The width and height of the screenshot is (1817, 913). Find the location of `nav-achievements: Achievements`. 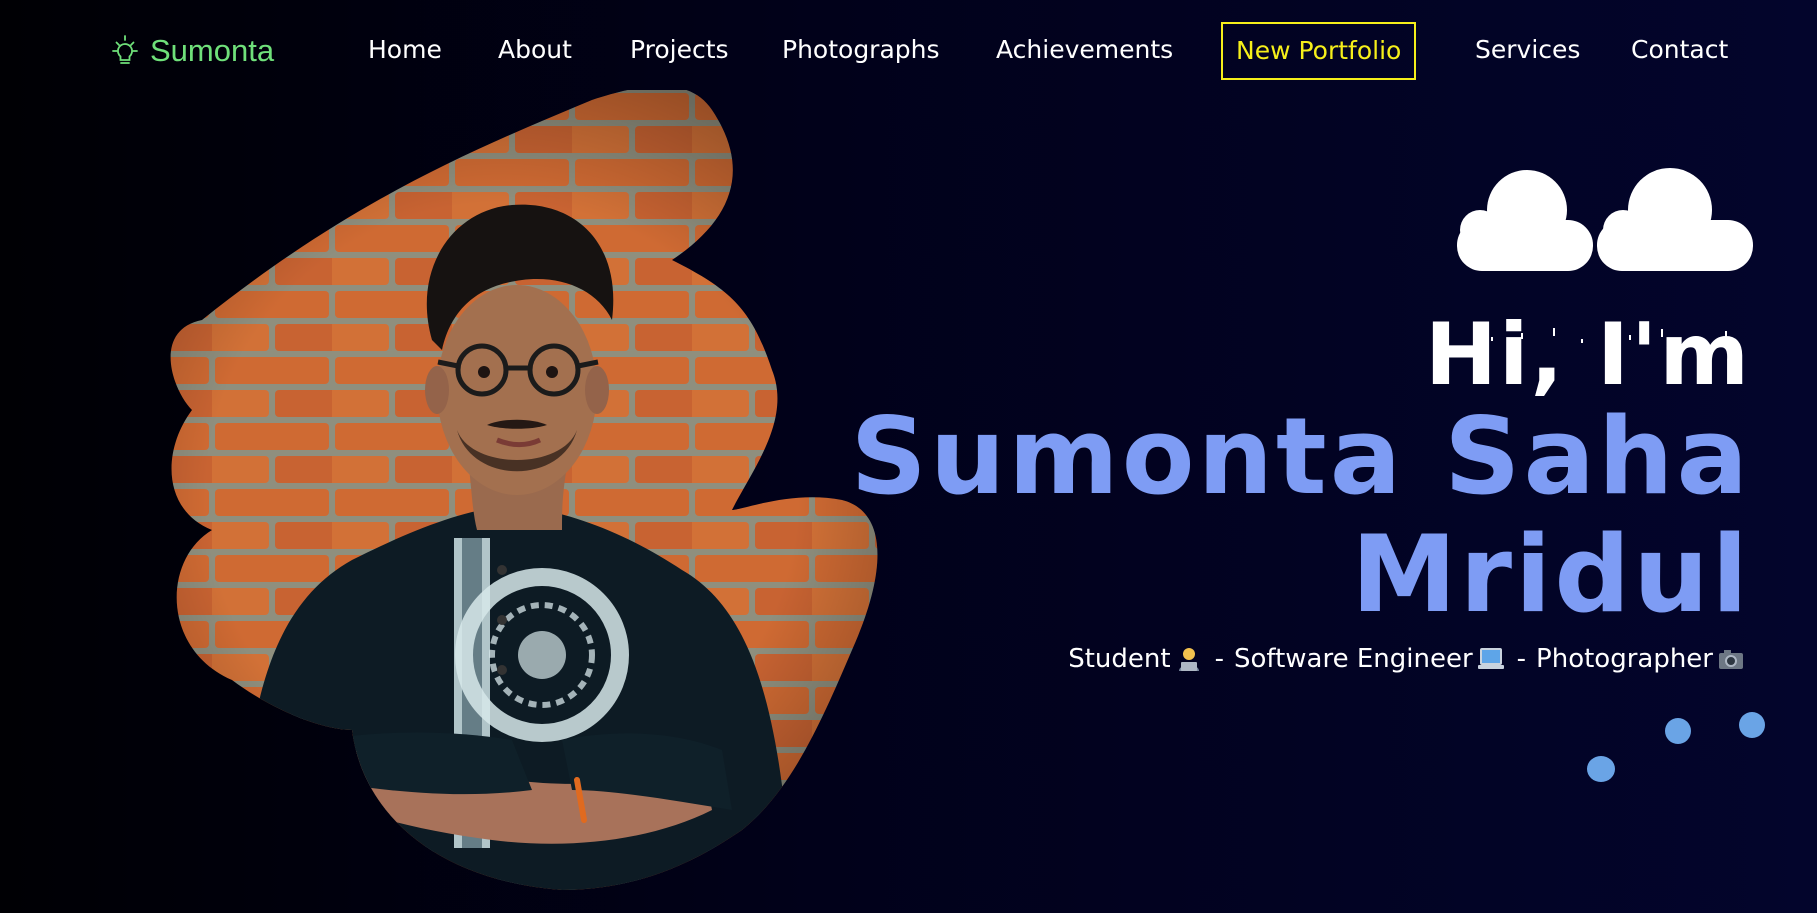

nav-achievements: Achievements is located at coordinates (1084, 50).